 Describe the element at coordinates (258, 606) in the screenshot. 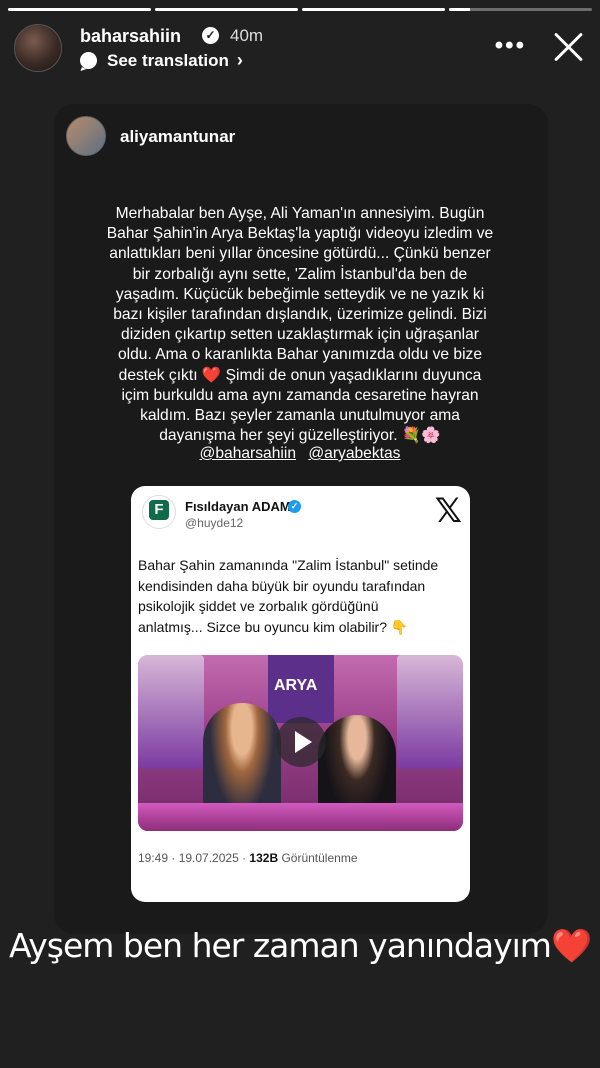

I see `tweet-text-line: psikolojik şiddet ve zorbalık gördüğünü` at that location.